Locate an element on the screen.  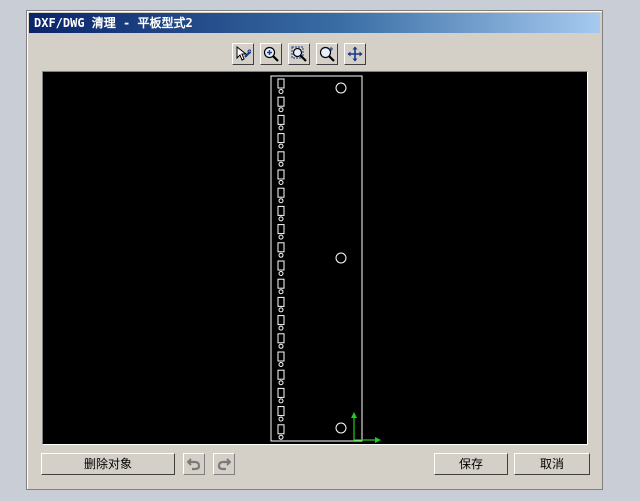
cursor-wrench-icon is located at coordinates (243, 53).